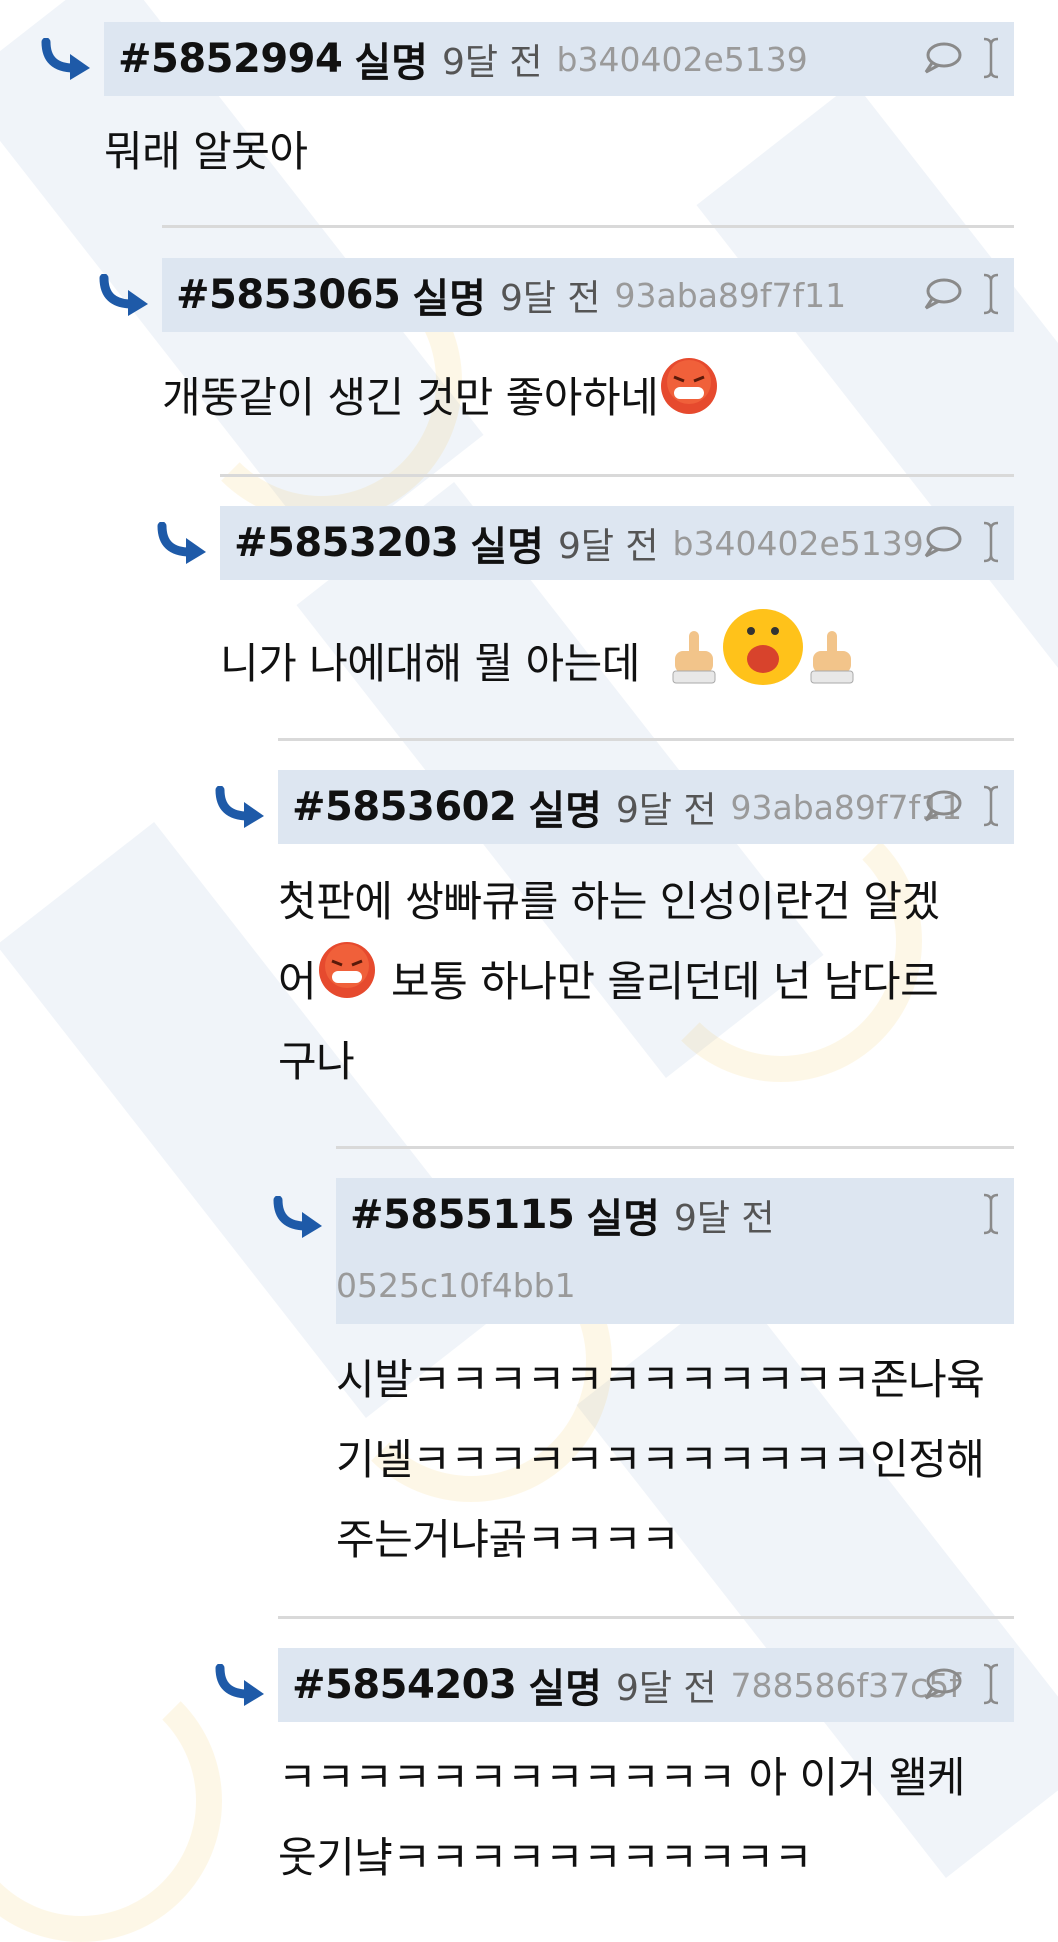 The image size is (1058, 1942). I want to click on comment-text-line: 주는거냐곩ㅋㅋㅋㅋ, so click(508, 1539).